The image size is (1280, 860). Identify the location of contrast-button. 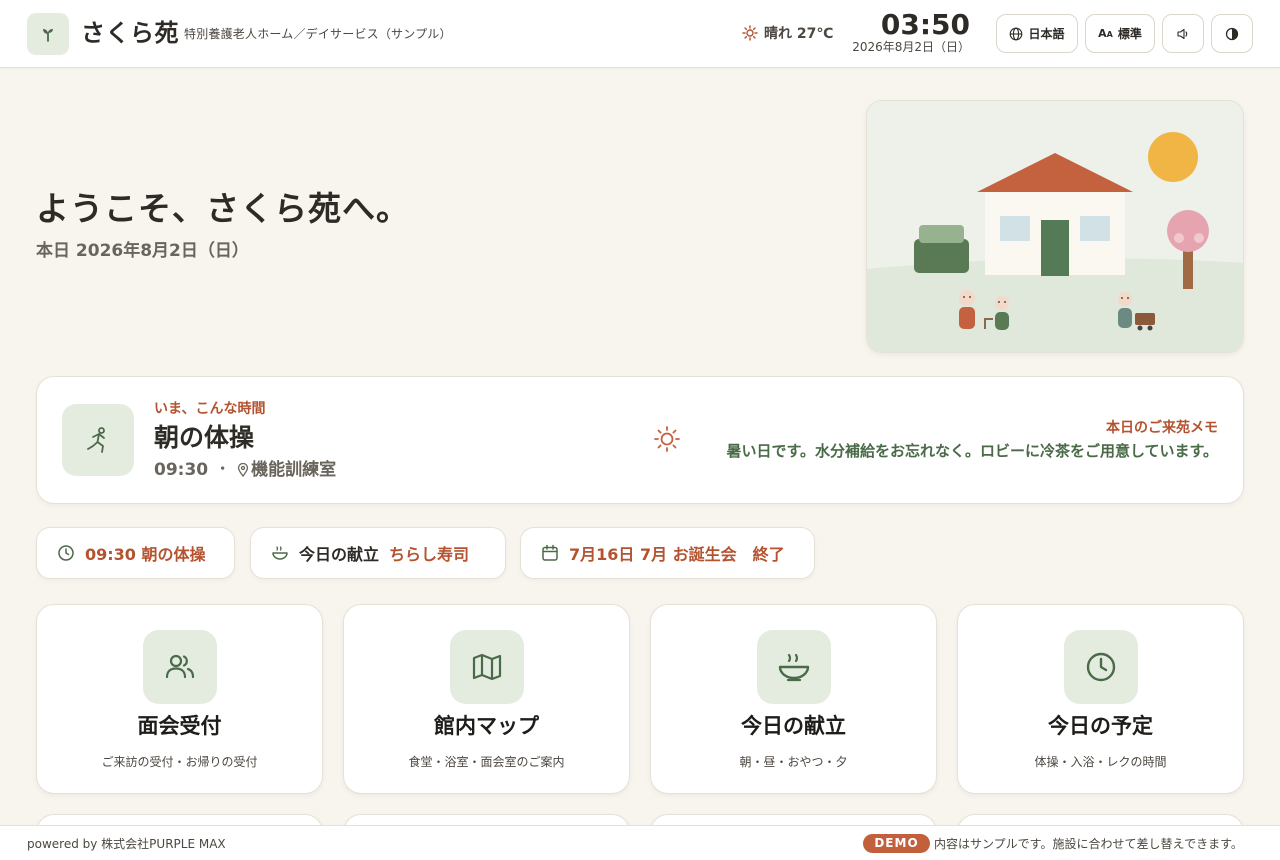
(1232, 33).